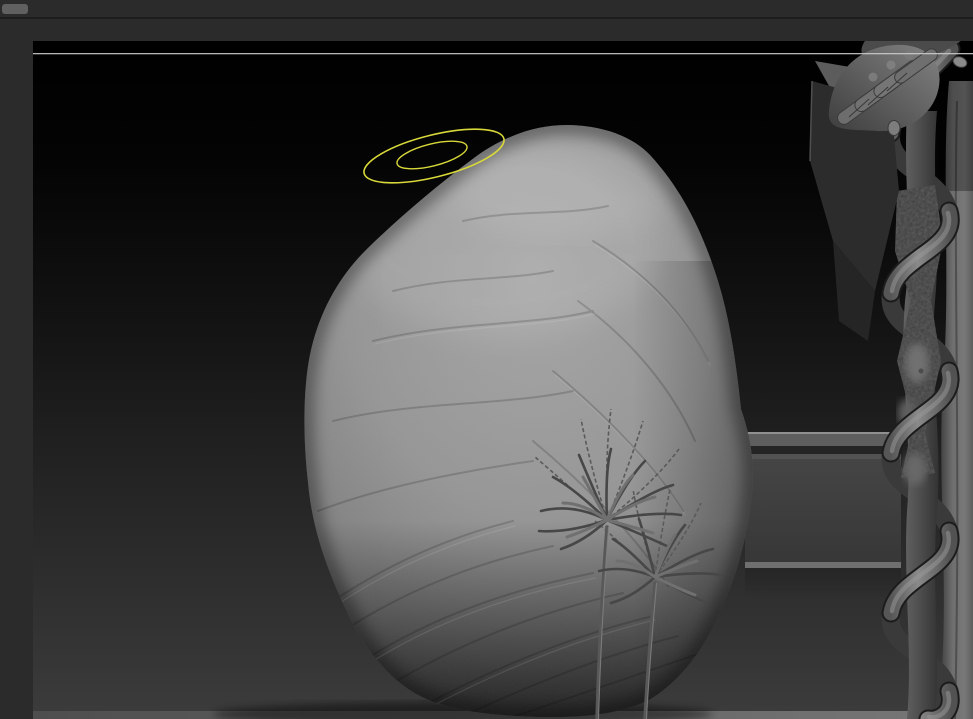 This screenshot has width=973, height=719. Describe the element at coordinates (486, 8) in the screenshot. I see `top-menu-bar` at that location.